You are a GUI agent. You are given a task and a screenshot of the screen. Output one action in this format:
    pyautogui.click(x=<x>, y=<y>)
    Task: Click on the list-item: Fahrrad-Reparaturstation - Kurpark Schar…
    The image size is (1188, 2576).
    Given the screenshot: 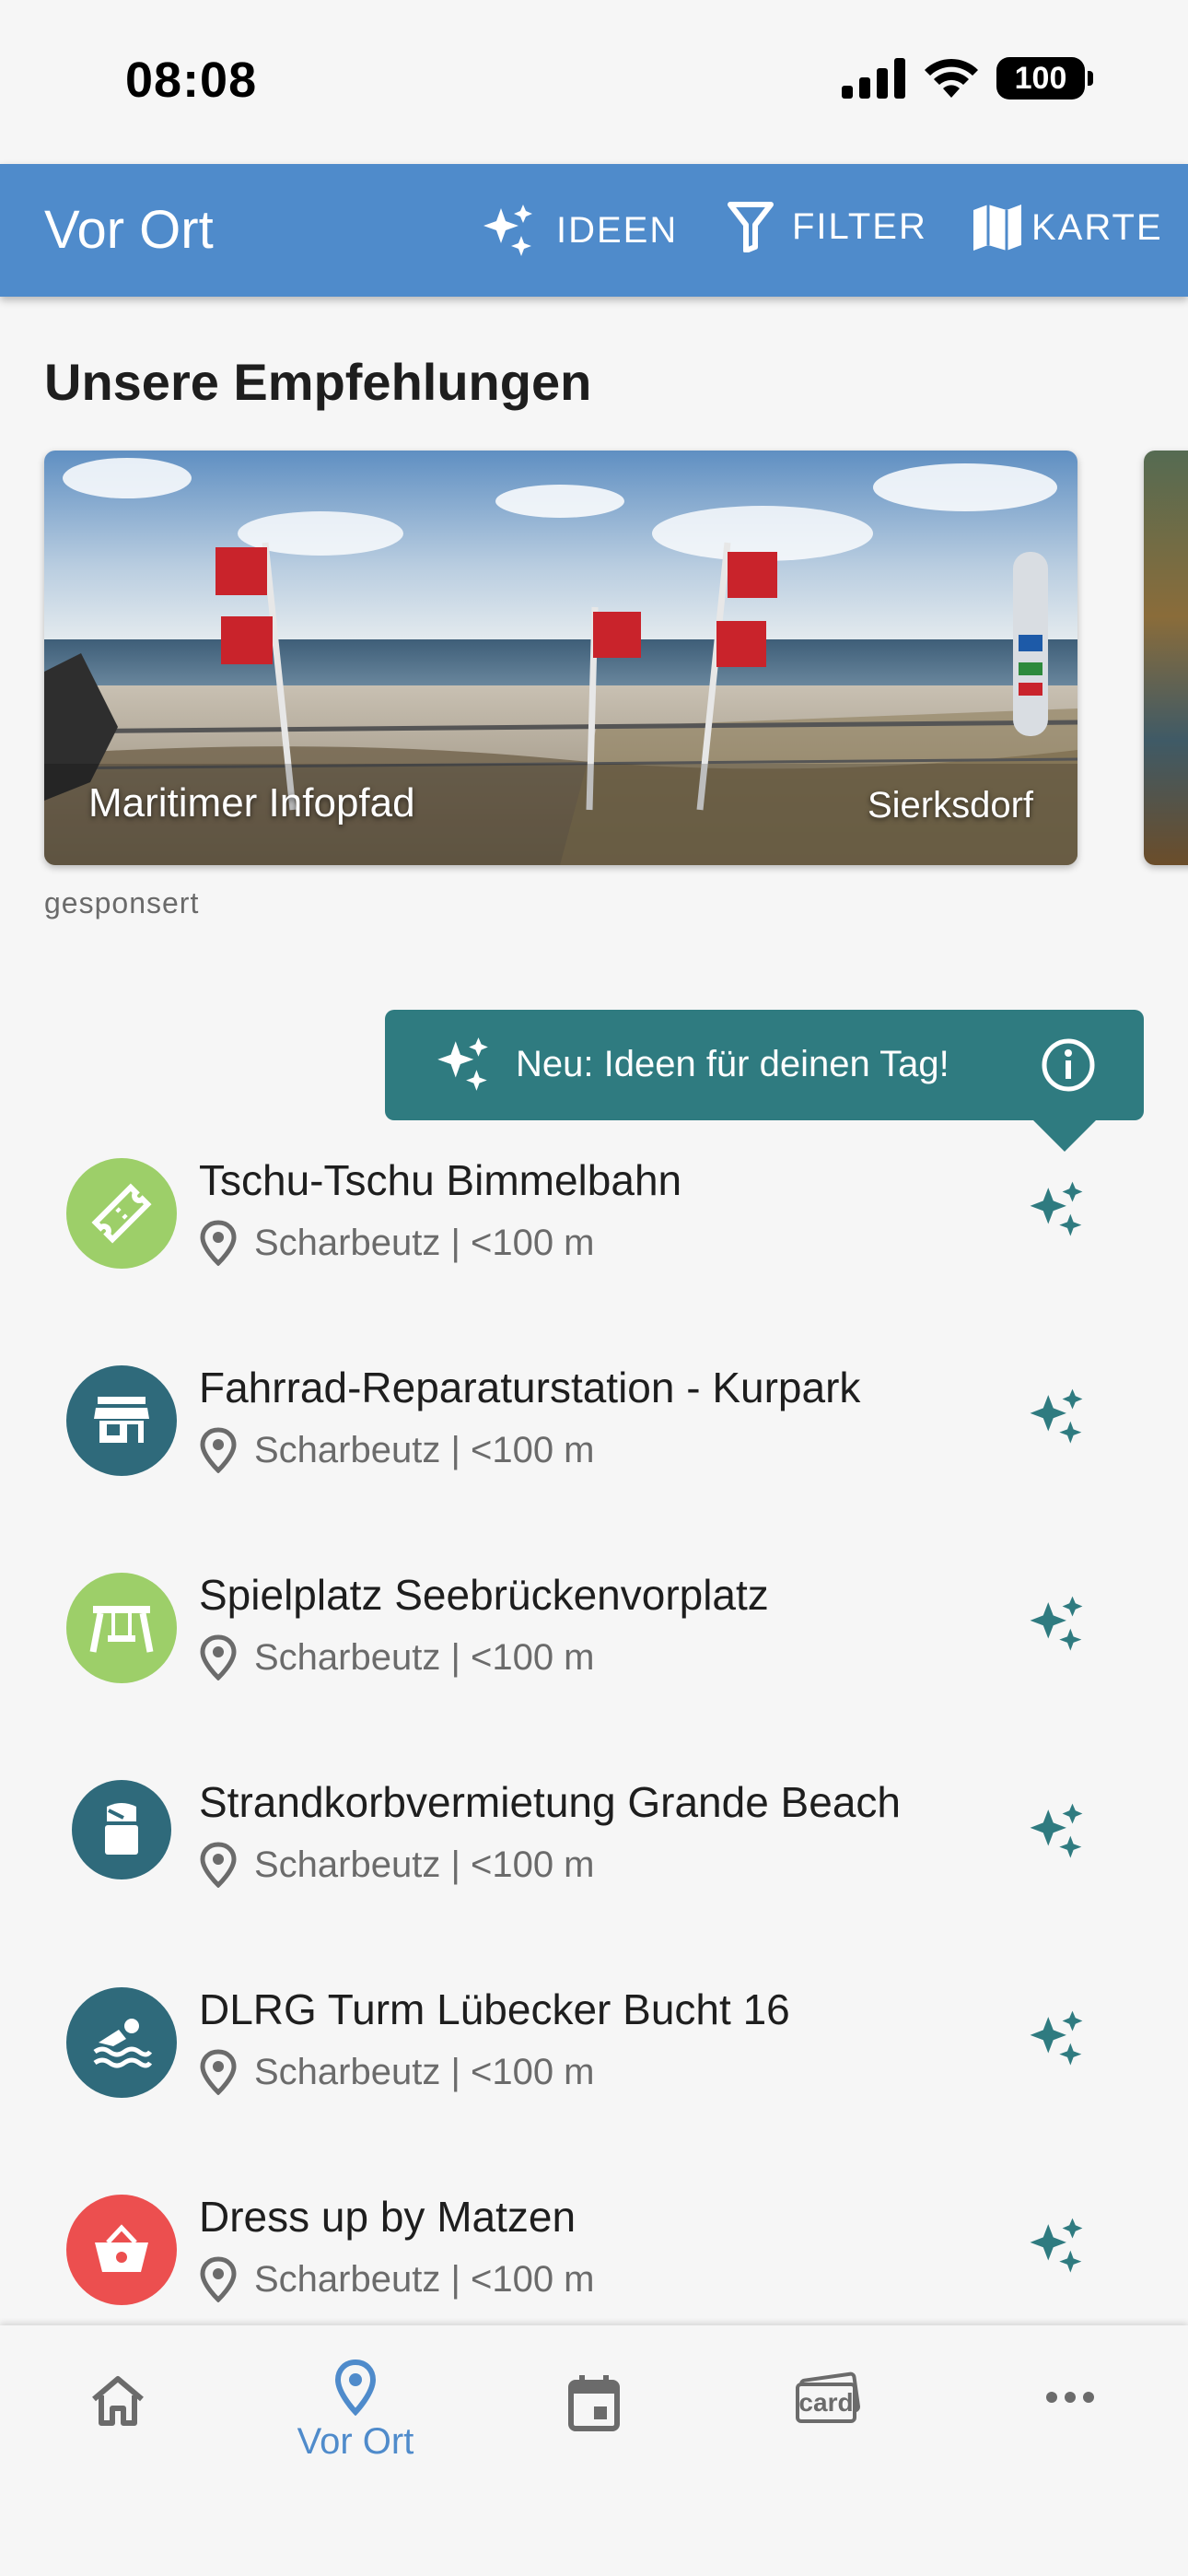 What is the action you would take?
    pyautogui.click(x=594, y=1447)
    